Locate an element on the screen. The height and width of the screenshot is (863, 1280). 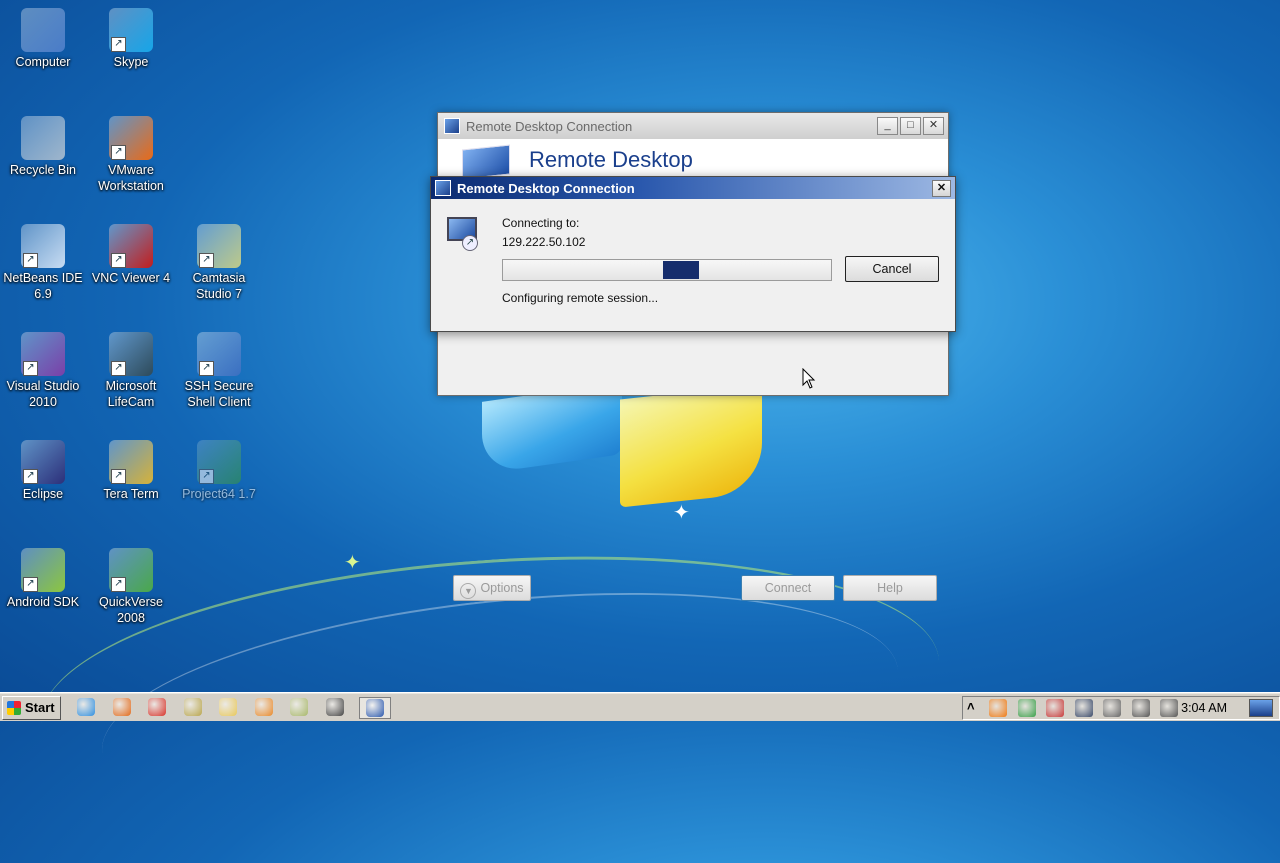
desktop-icon: ↗ Skype is located at coordinates (131, 39).